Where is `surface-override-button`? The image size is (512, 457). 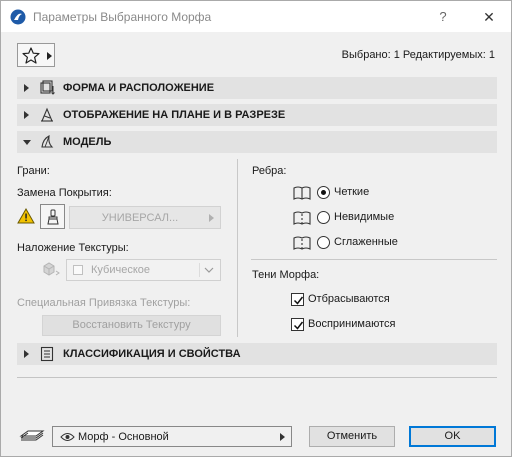 surface-override-button is located at coordinates (52, 216).